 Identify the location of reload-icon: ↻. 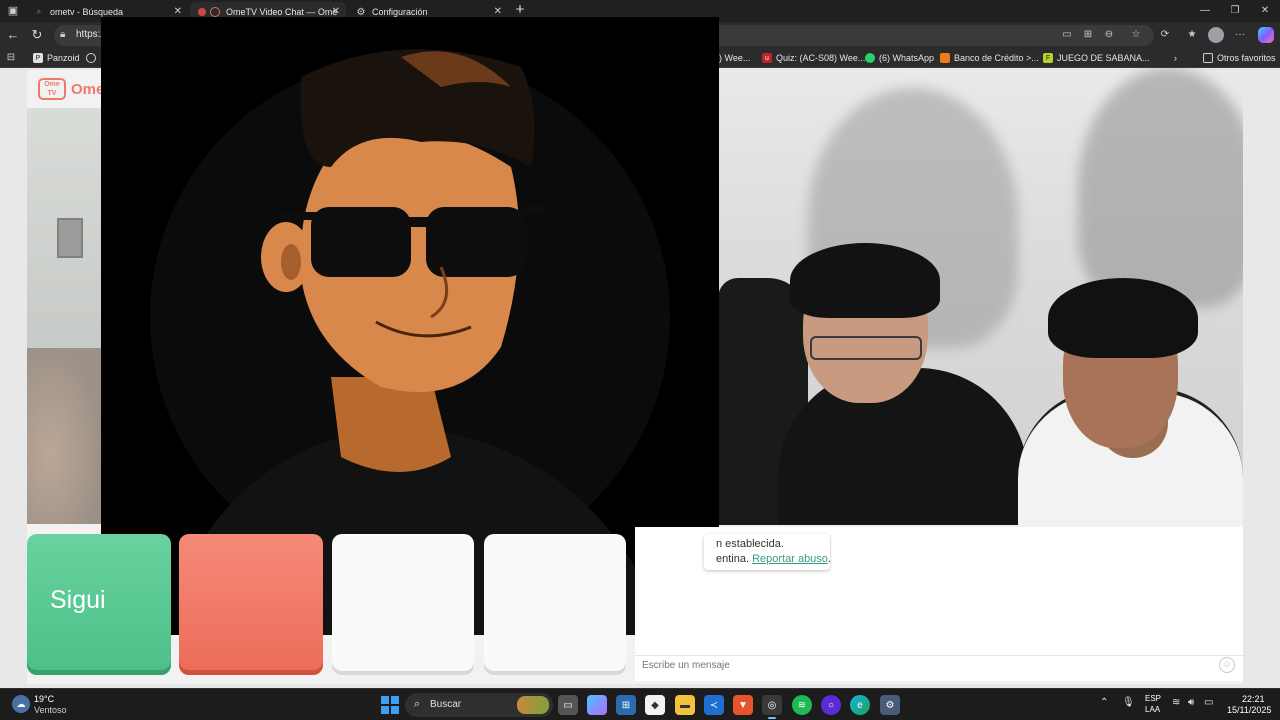
(37, 35).